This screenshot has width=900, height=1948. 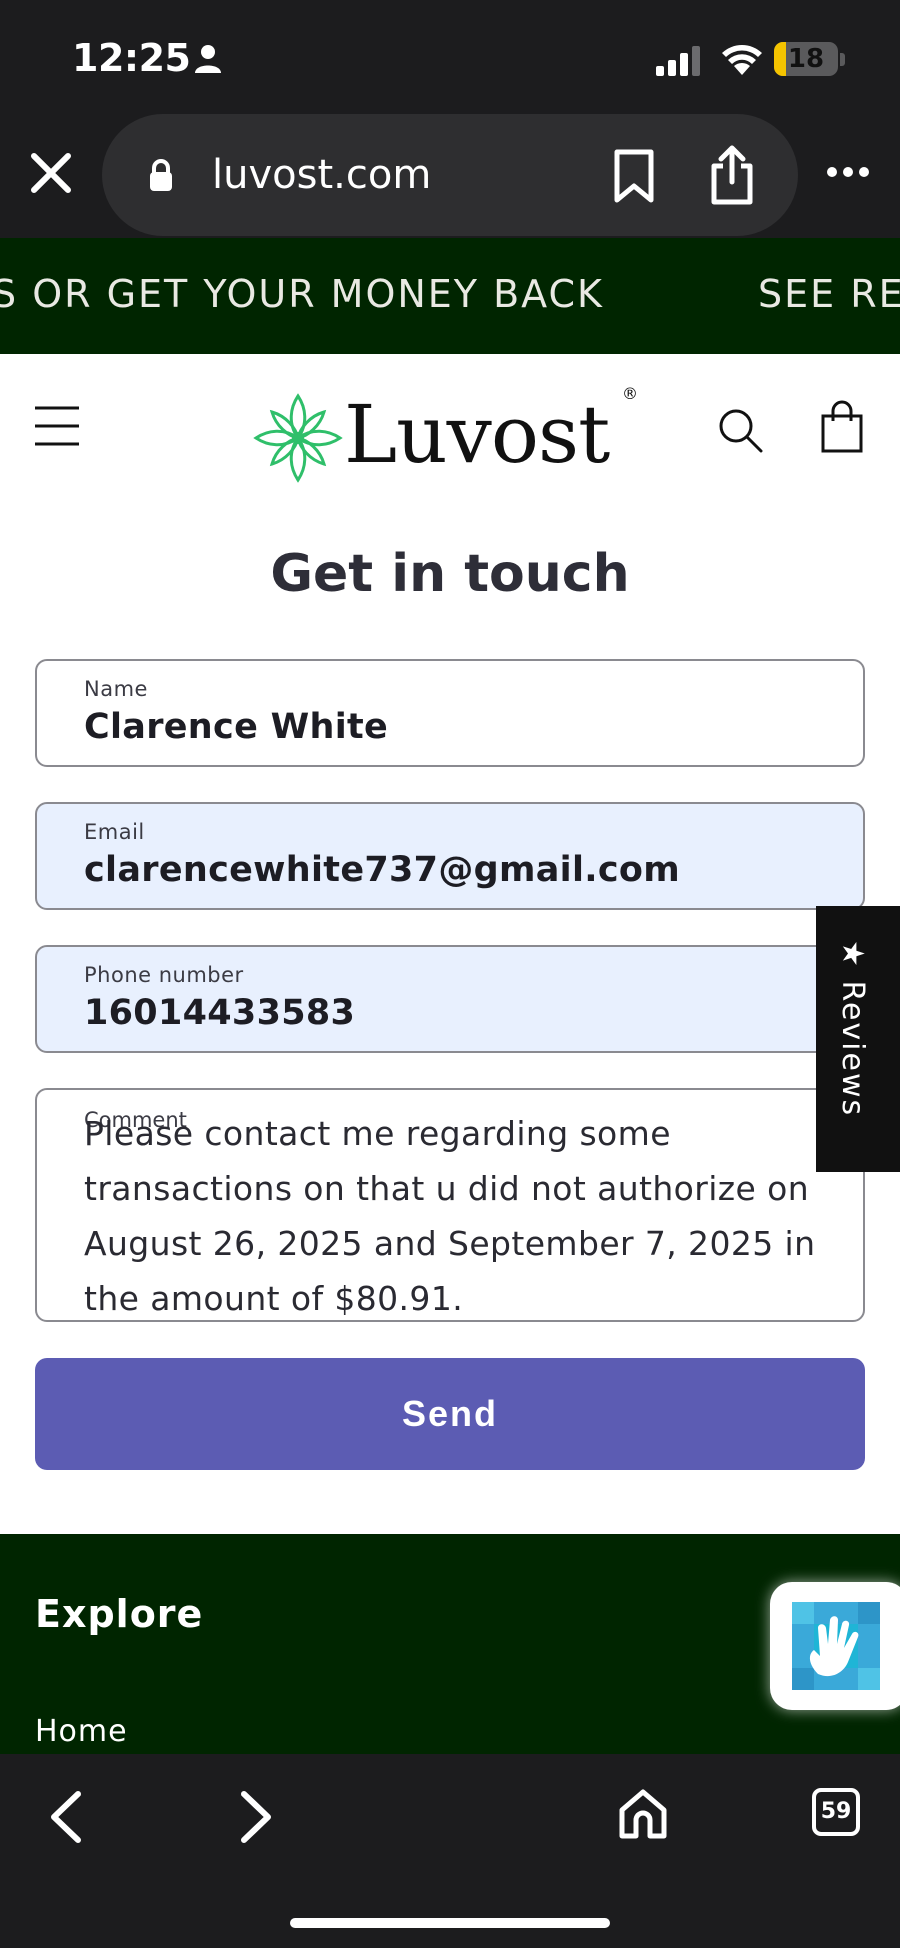 I want to click on email-input: clarencewhite737@gmail.com, so click(x=382, y=870).